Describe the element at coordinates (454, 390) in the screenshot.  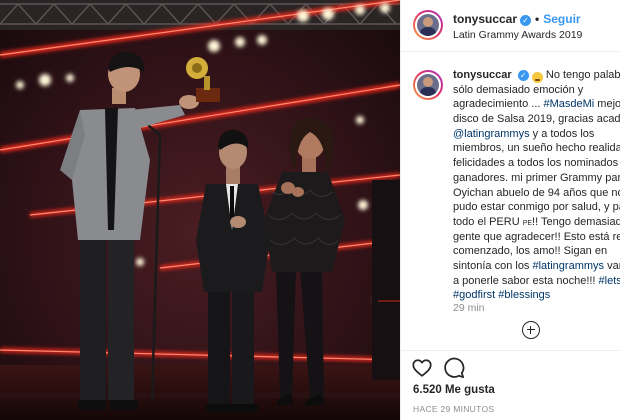
I see `likes-count: 6.520 Me gusta` at that location.